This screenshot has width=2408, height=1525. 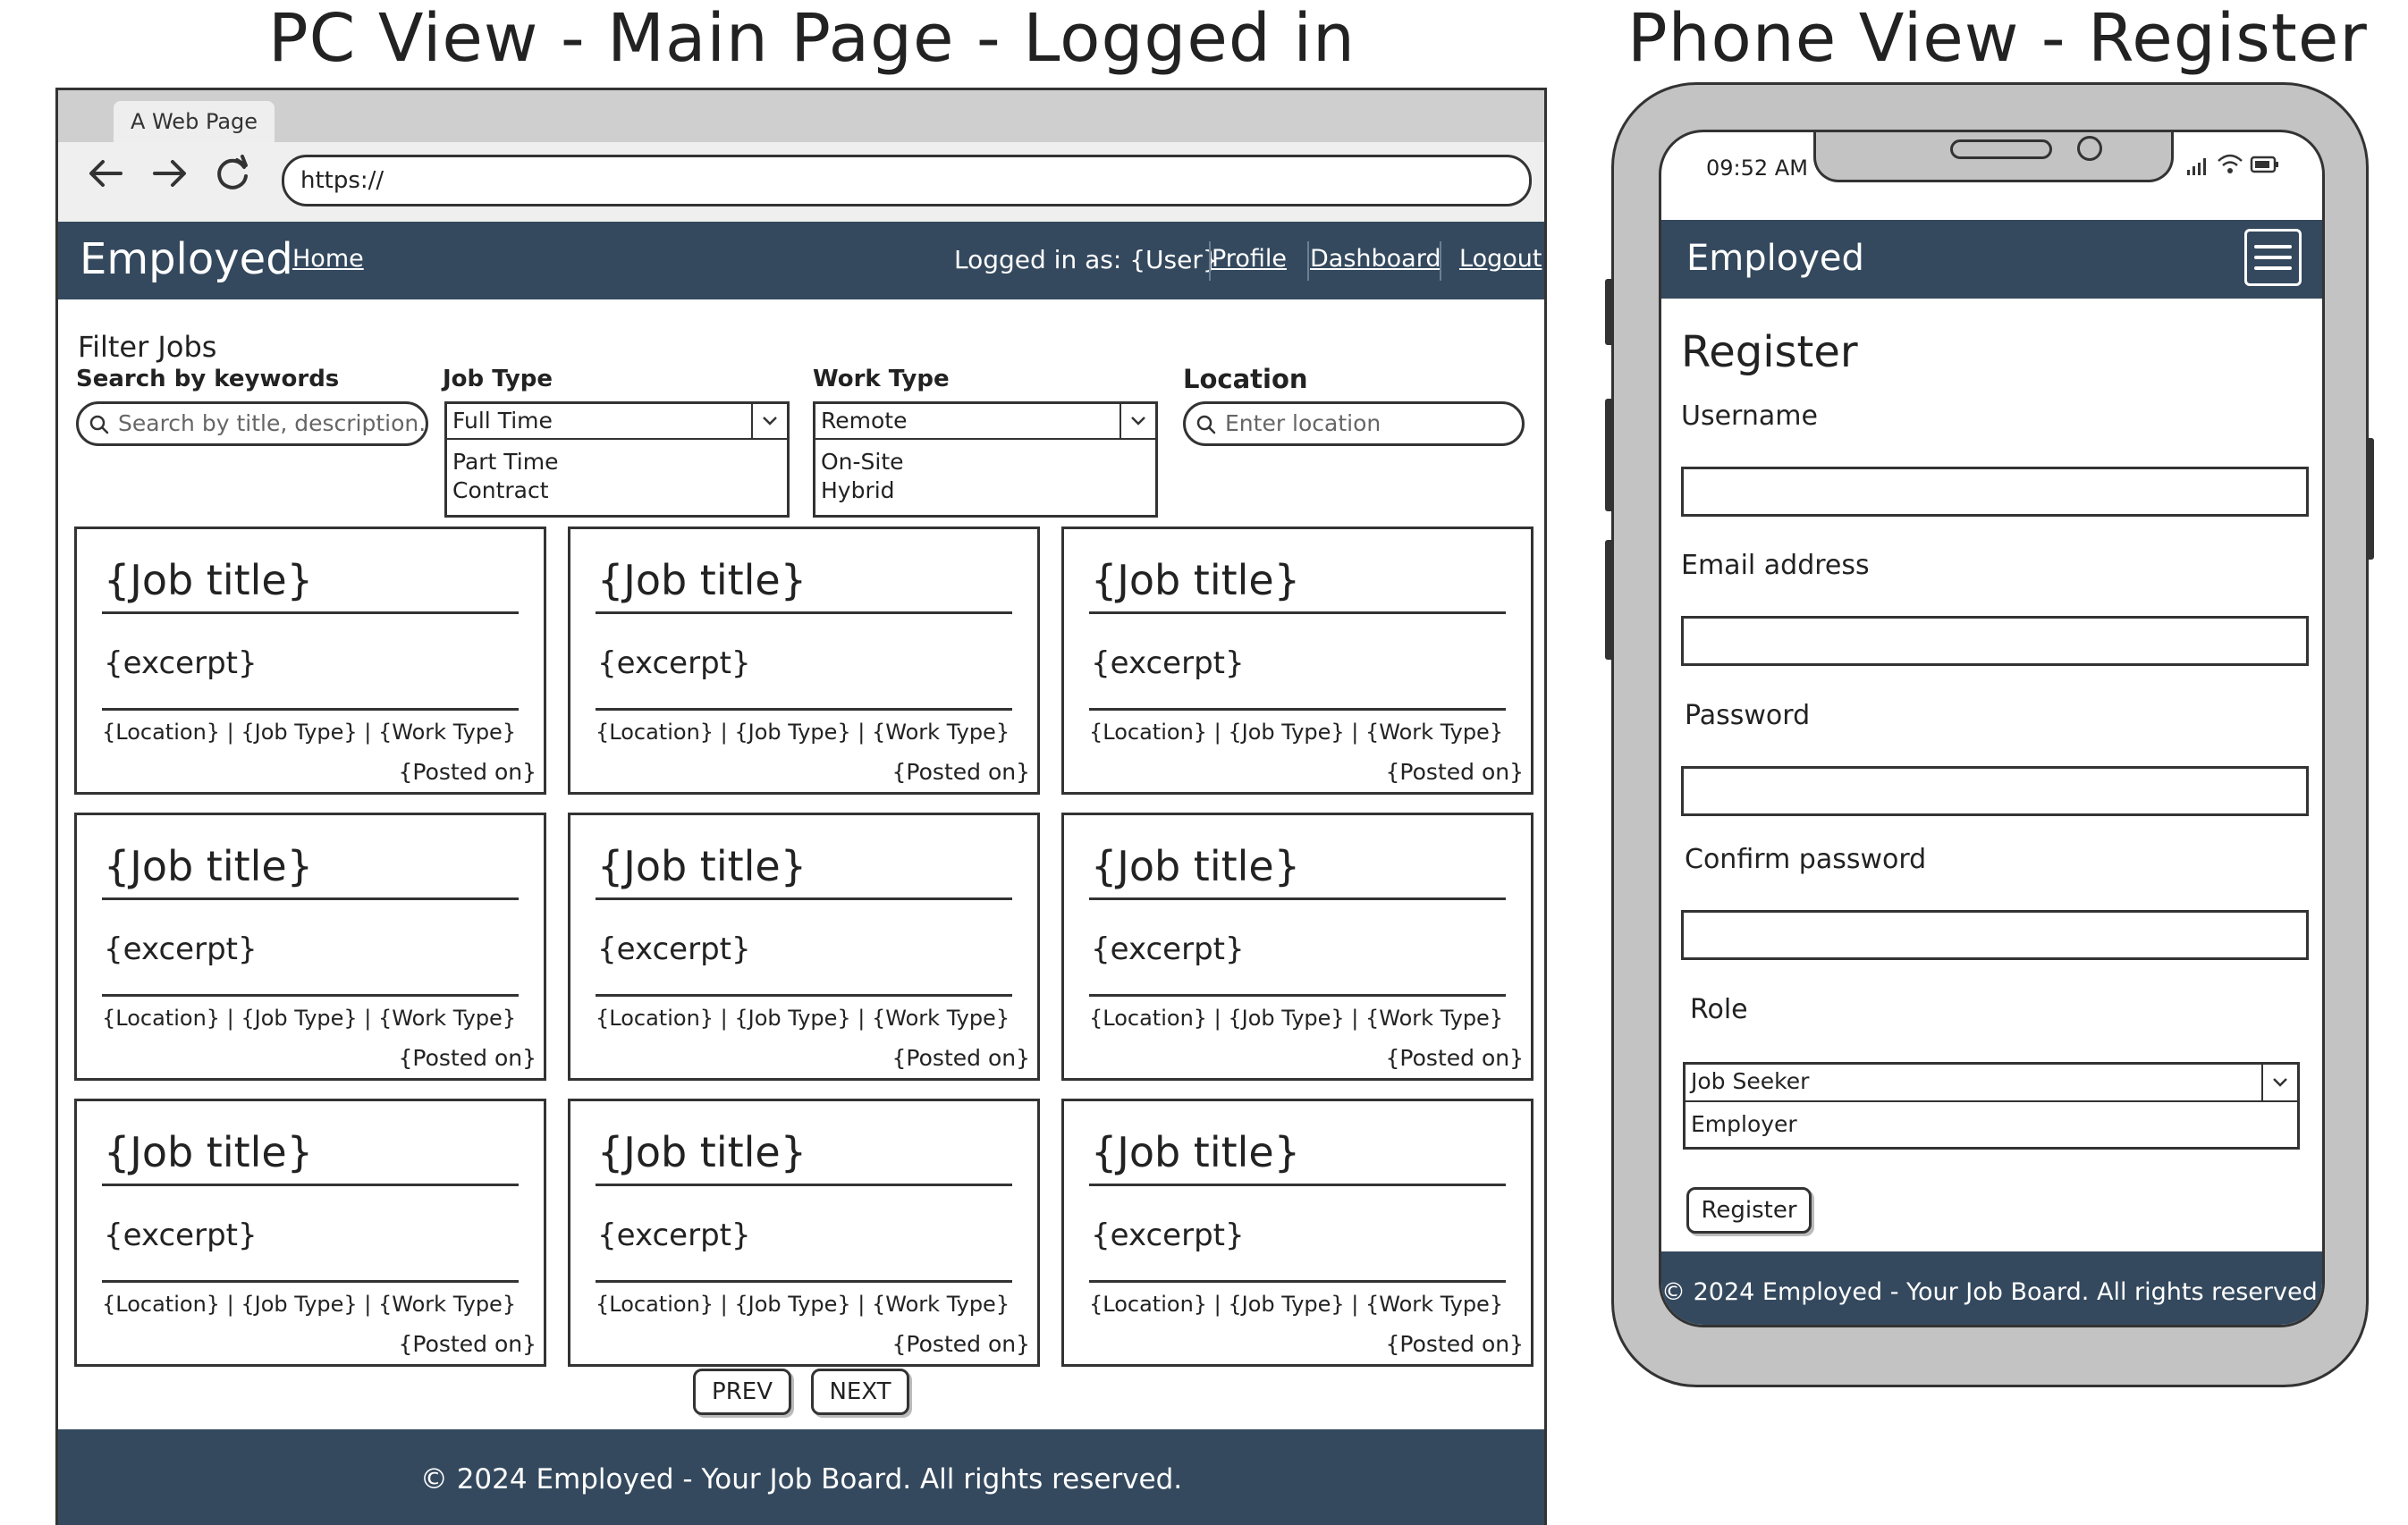 What do you see at coordinates (742, 1392) in the screenshot?
I see `prev-button: PREV` at bounding box center [742, 1392].